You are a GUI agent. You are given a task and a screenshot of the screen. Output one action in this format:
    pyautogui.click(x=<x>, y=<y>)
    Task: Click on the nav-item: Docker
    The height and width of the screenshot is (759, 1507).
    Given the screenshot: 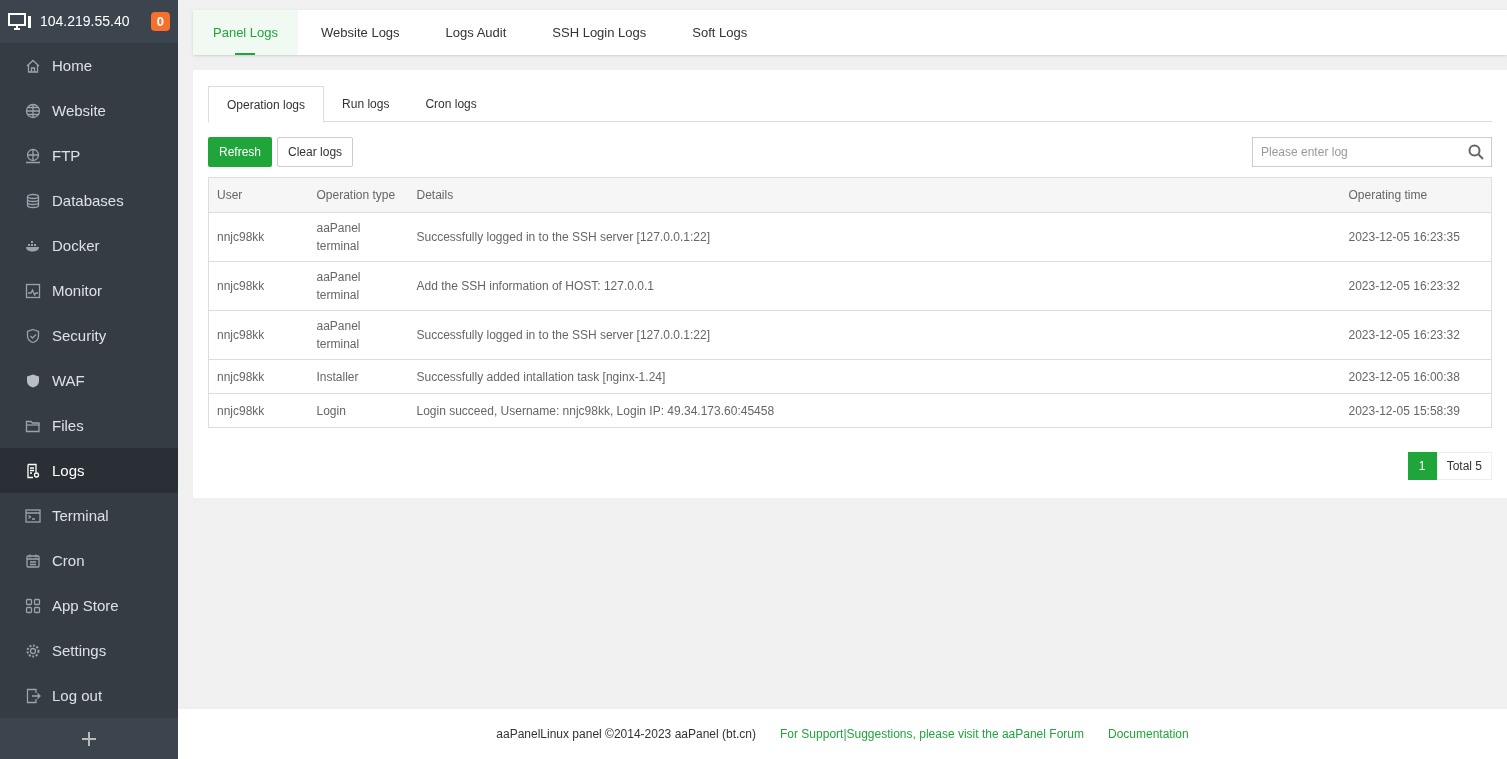 What is the action you would take?
    pyautogui.click(x=89, y=246)
    